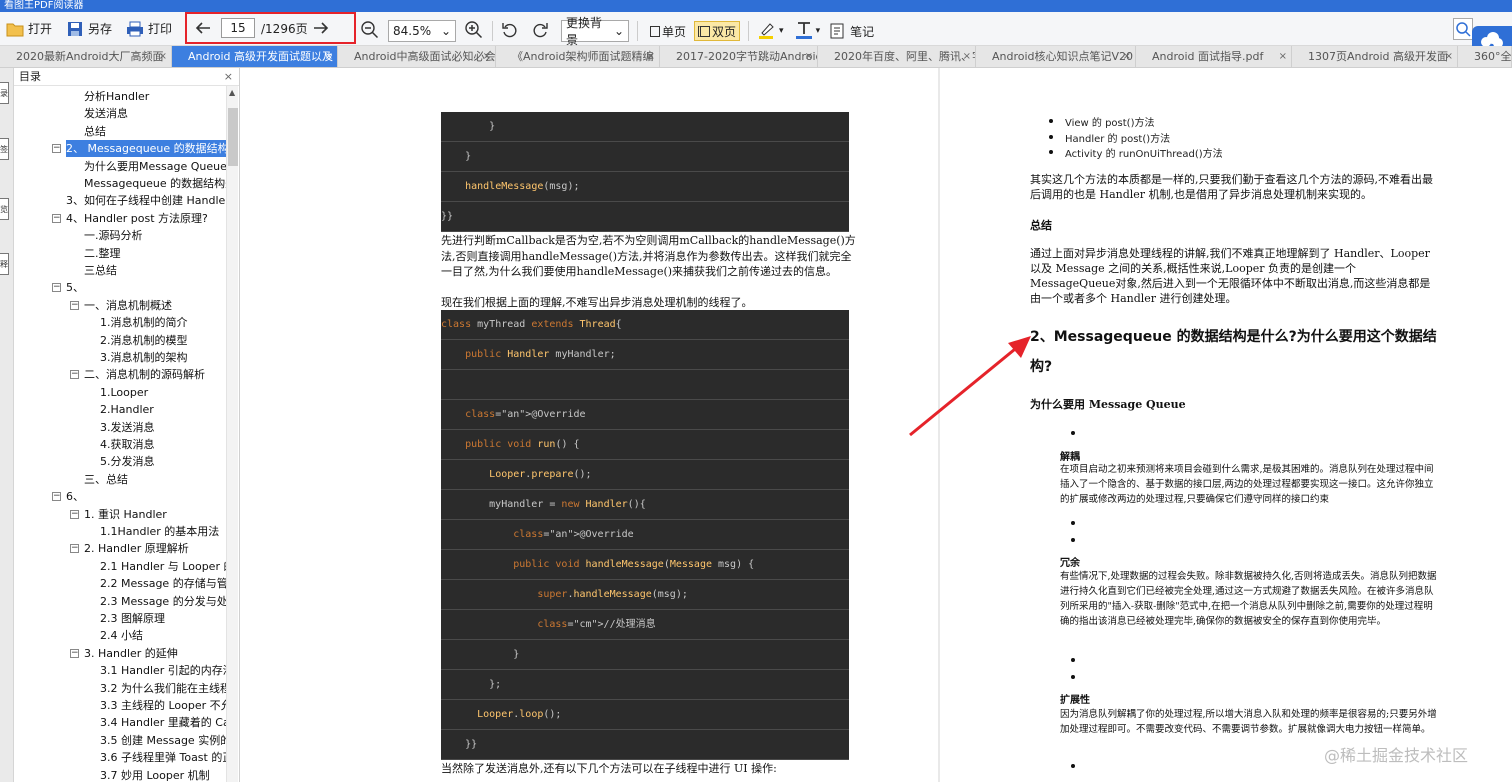  What do you see at coordinates (163, 583) in the screenshot?
I see `outline-item: 2.2 Message 的存储与管理` at bounding box center [163, 583].